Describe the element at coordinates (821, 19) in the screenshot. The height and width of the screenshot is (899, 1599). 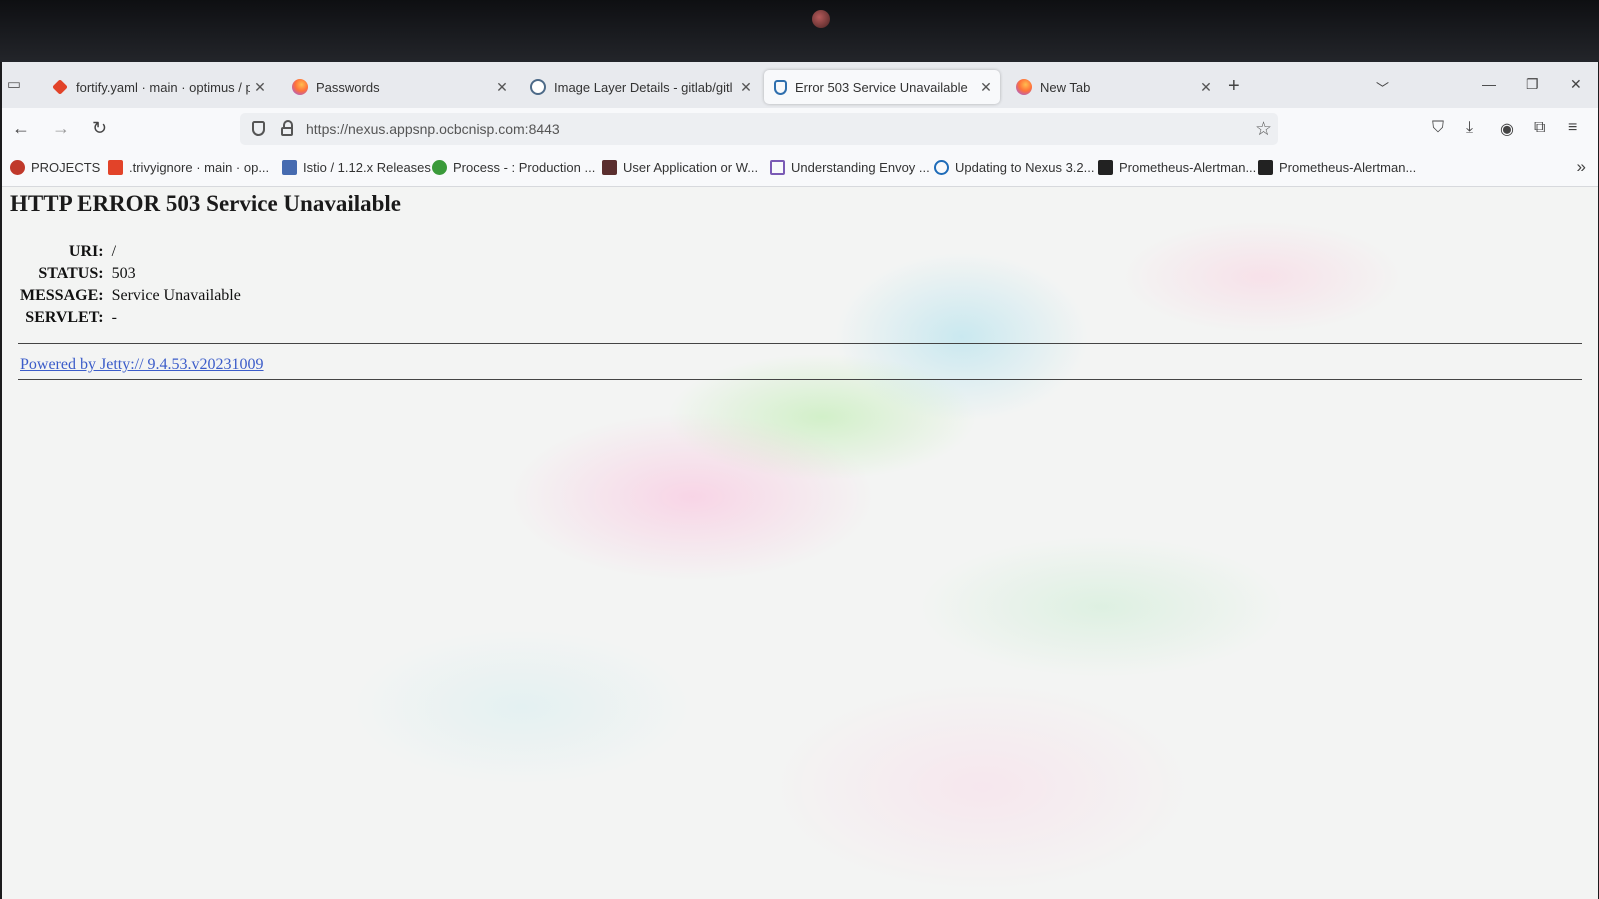
I see `webcam` at that location.